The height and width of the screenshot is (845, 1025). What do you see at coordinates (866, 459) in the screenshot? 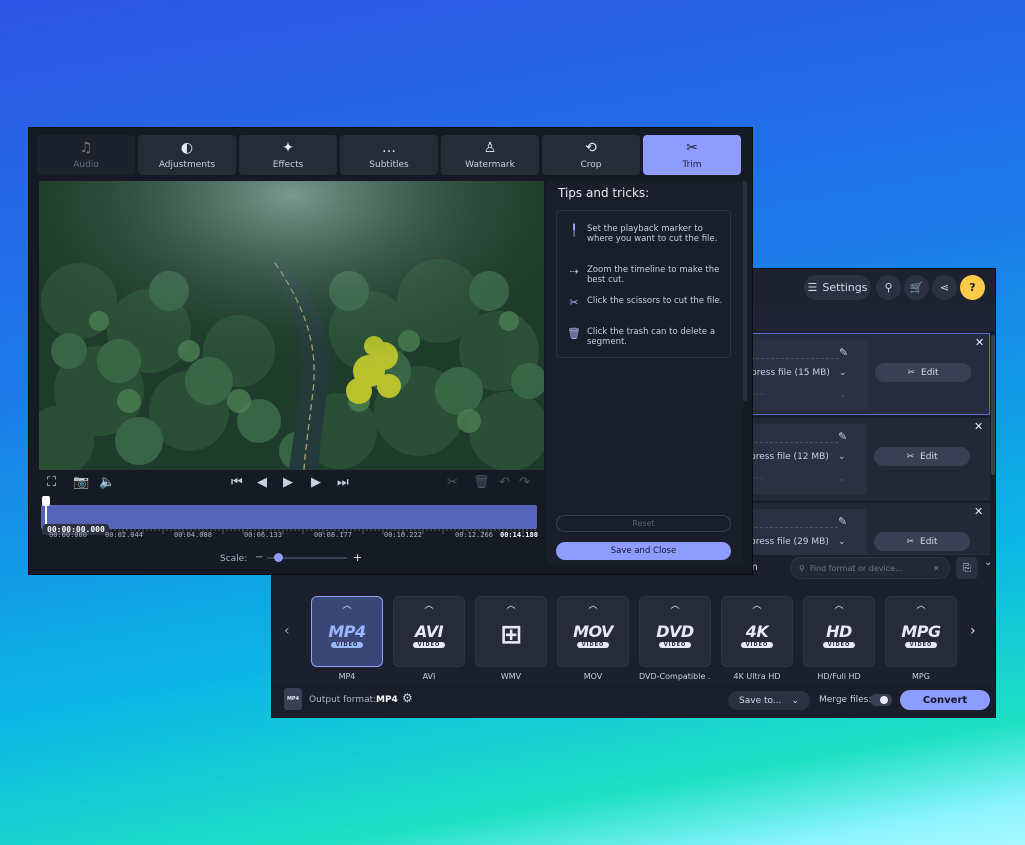
I see `file-row: ✎ press file (12 MB) ⌄ ····· ⌄ ✂ Edit ✕` at bounding box center [866, 459].